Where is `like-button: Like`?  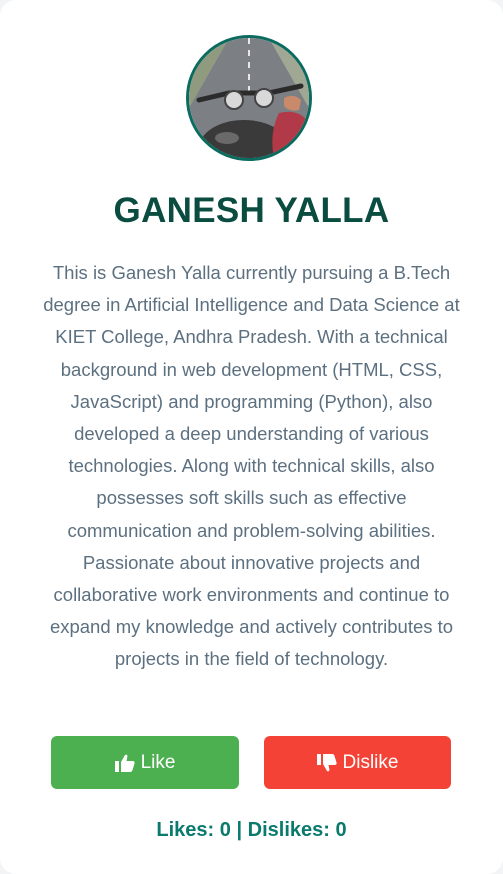
like-button: Like is located at coordinates (145, 762).